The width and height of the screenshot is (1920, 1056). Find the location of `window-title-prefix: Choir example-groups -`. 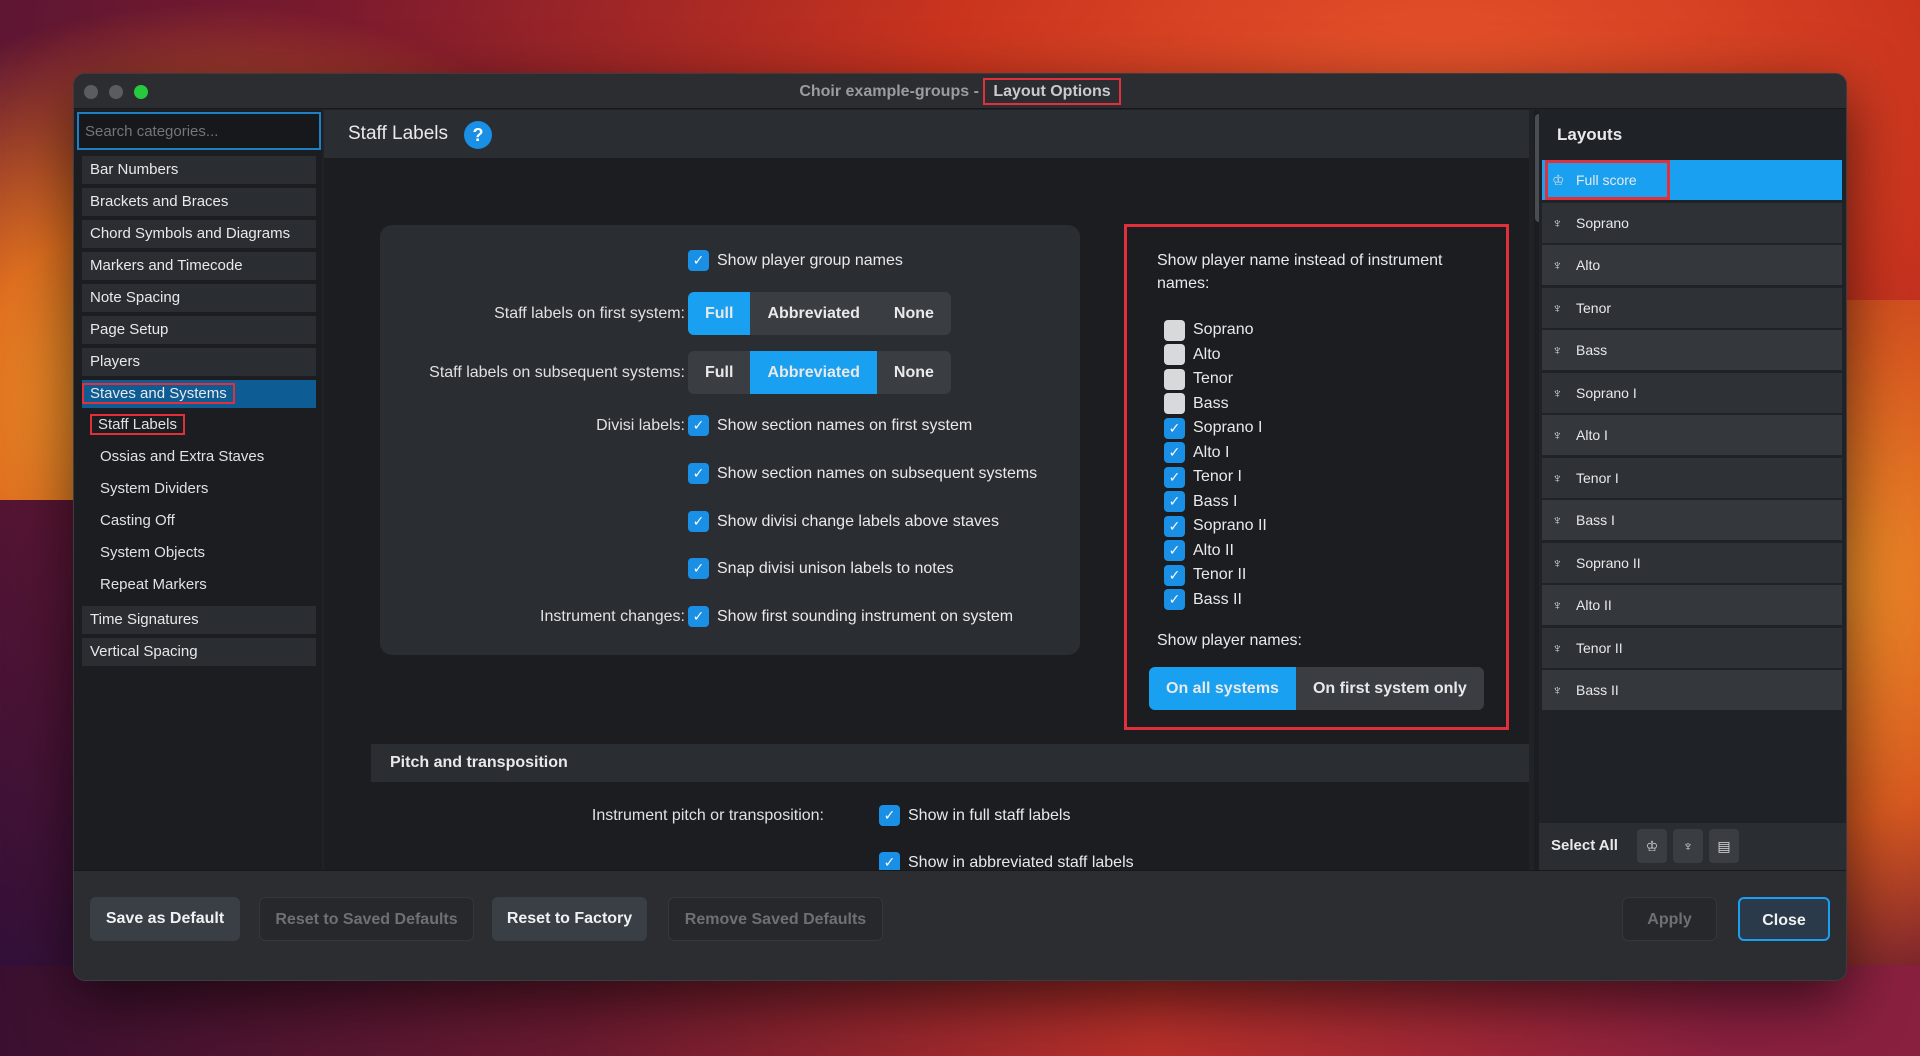

window-title-prefix: Choir example-groups - is located at coordinates (891, 91).